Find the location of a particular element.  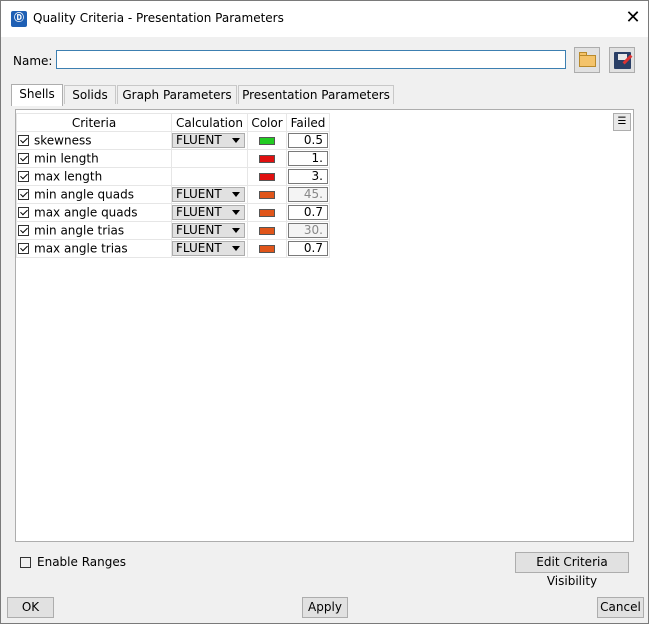

save-button is located at coordinates (622, 60).